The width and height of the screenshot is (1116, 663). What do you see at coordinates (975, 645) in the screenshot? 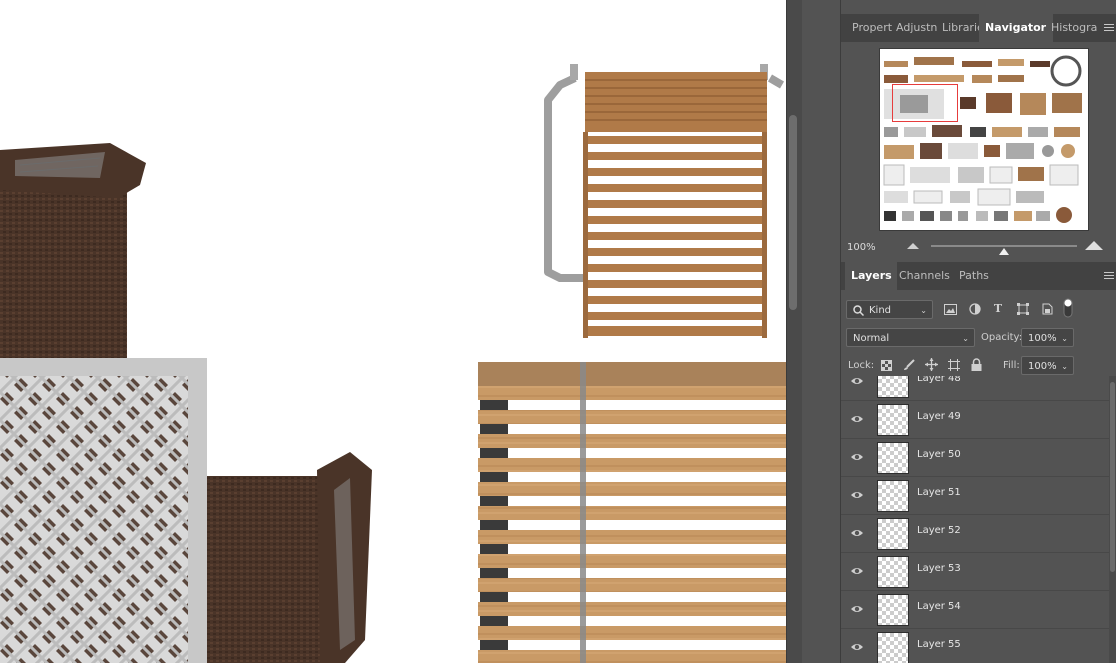
I see `layer-row: Layer 55` at bounding box center [975, 645].